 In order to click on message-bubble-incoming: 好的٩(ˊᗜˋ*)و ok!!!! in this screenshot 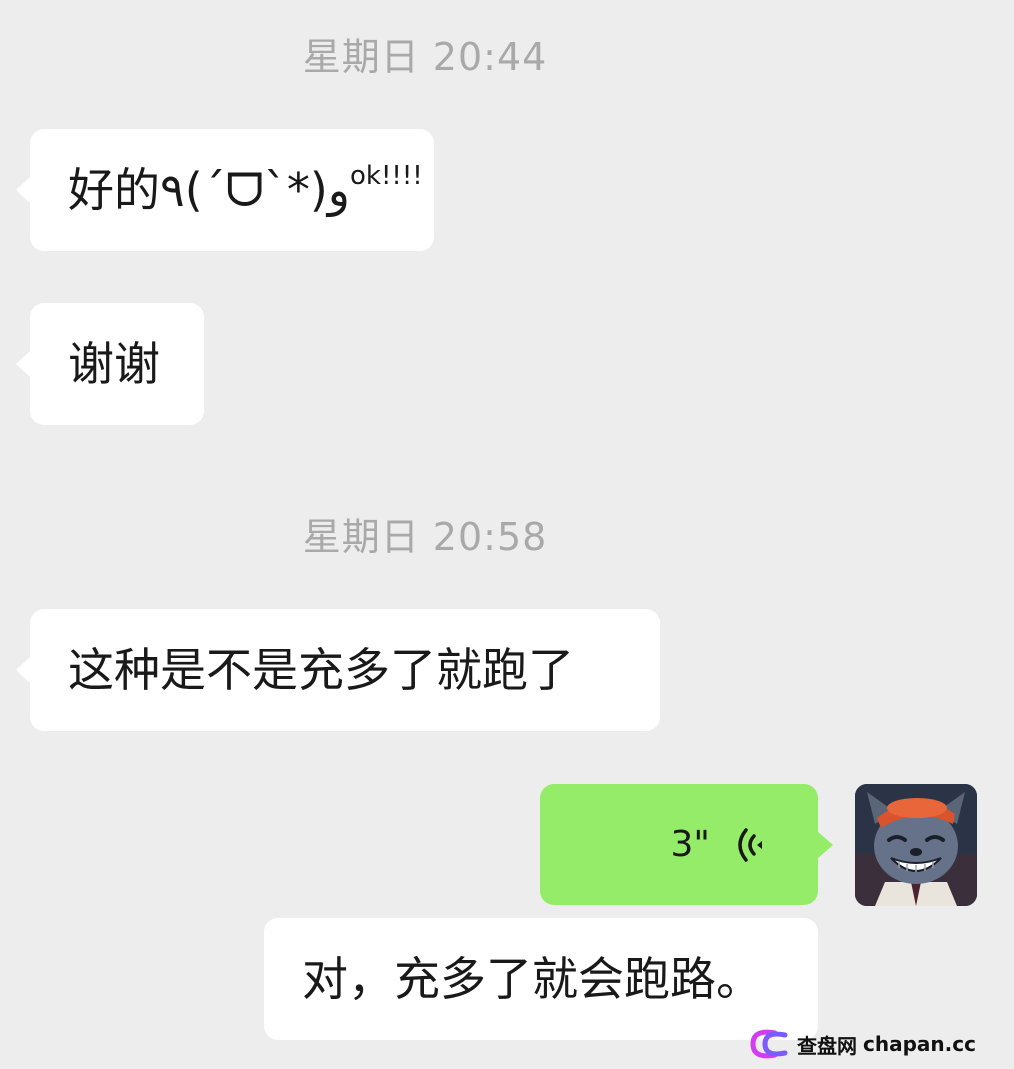, I will do `click(225, 190)`.